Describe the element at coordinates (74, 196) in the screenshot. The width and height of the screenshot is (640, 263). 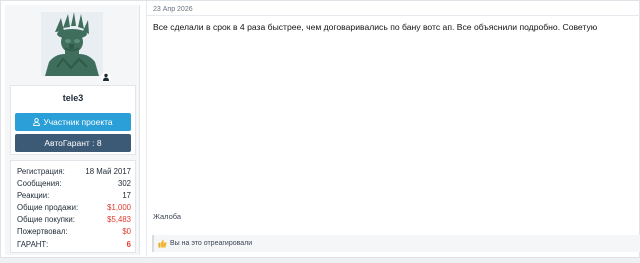
I see `stat-reactions: Реакции: 17` at that location.